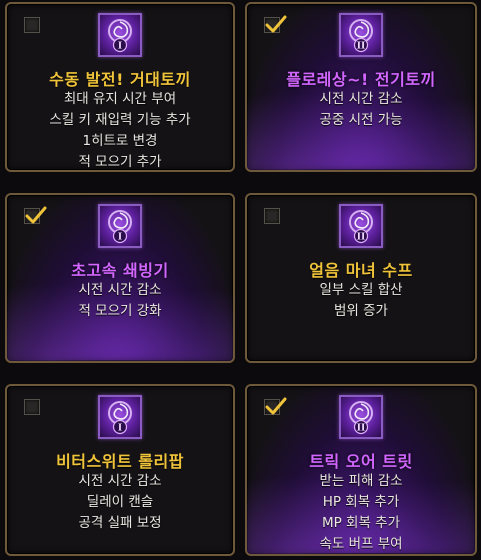 The height and width of the screenshot is (560, 481). I want to click on tripod-skill-icon-witch-soup-2: II, so click(361, 226).